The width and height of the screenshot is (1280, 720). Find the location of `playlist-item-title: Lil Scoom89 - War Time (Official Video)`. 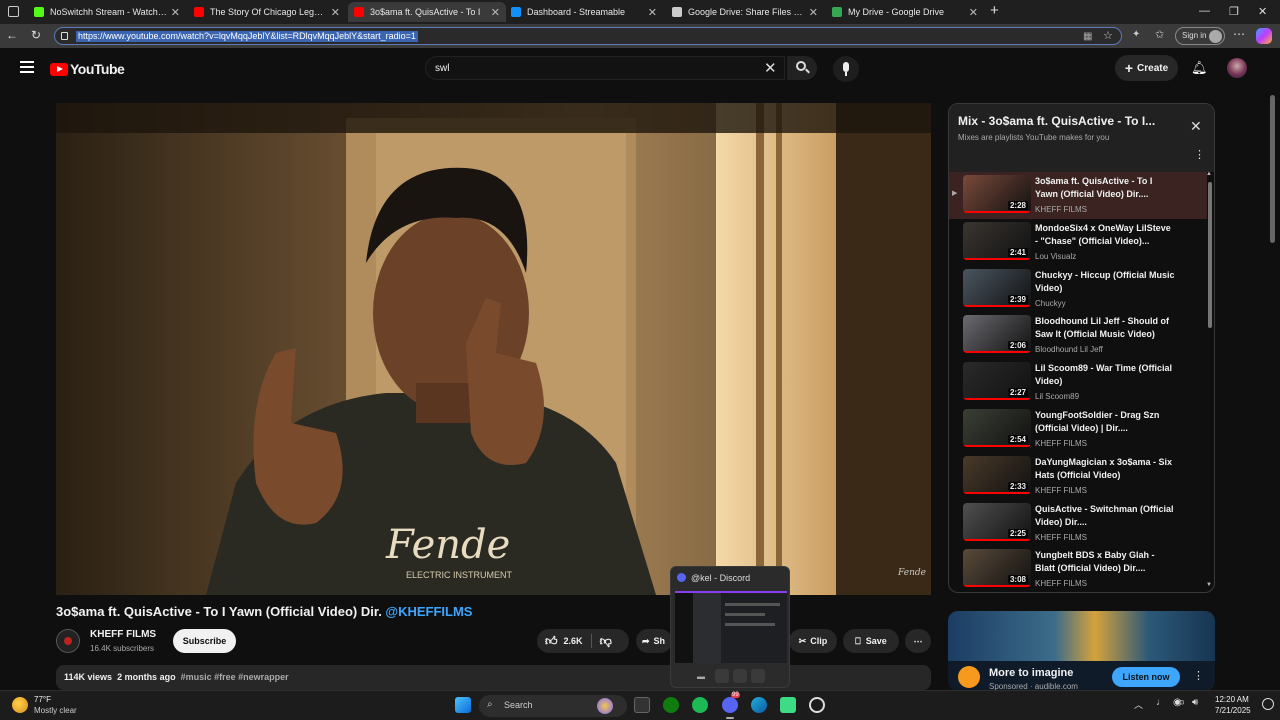

playlist-item-title: Lil Scoom89 - War Time (Official Video) is located at coordinates (1105, 375).